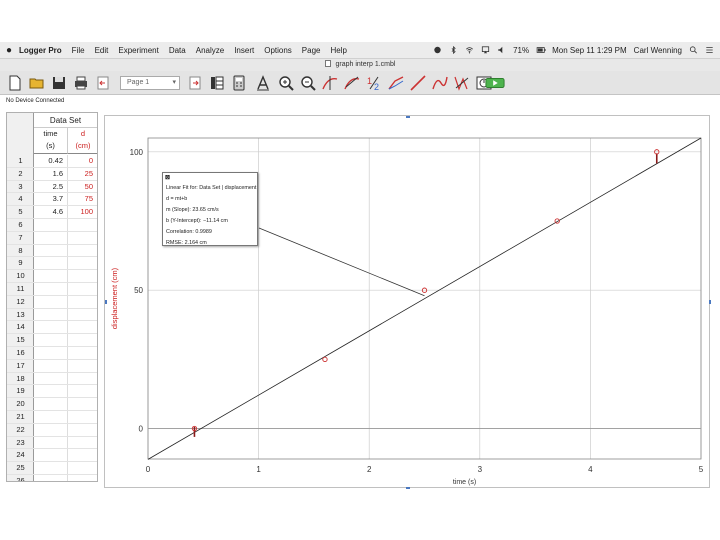 Image resolution: width=720 pixels, height=540 pixels. What do you see at coordinates (485, 50) in the screenshot?
I see `airplay-icon` at bounding box center [485, 50].